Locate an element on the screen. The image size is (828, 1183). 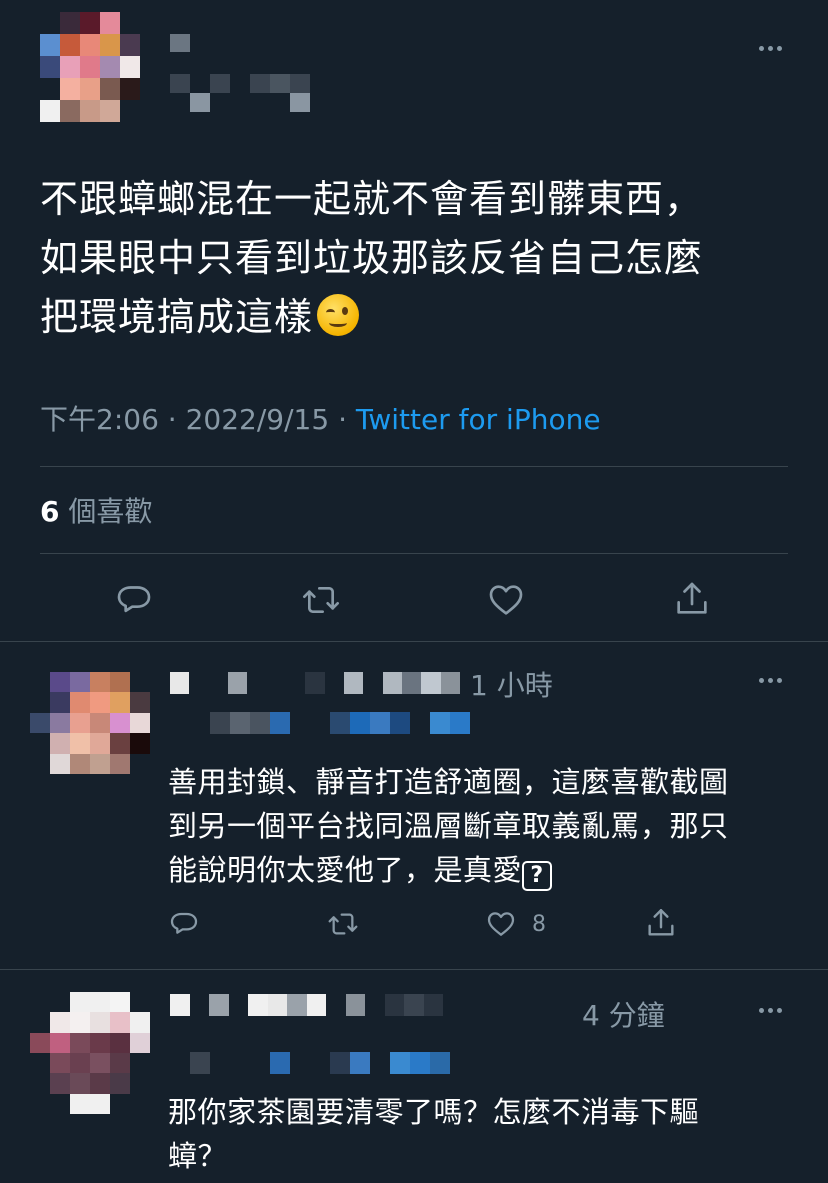
tweet-source-link: Twitter for iPhone is located at coordinates (478, 419).